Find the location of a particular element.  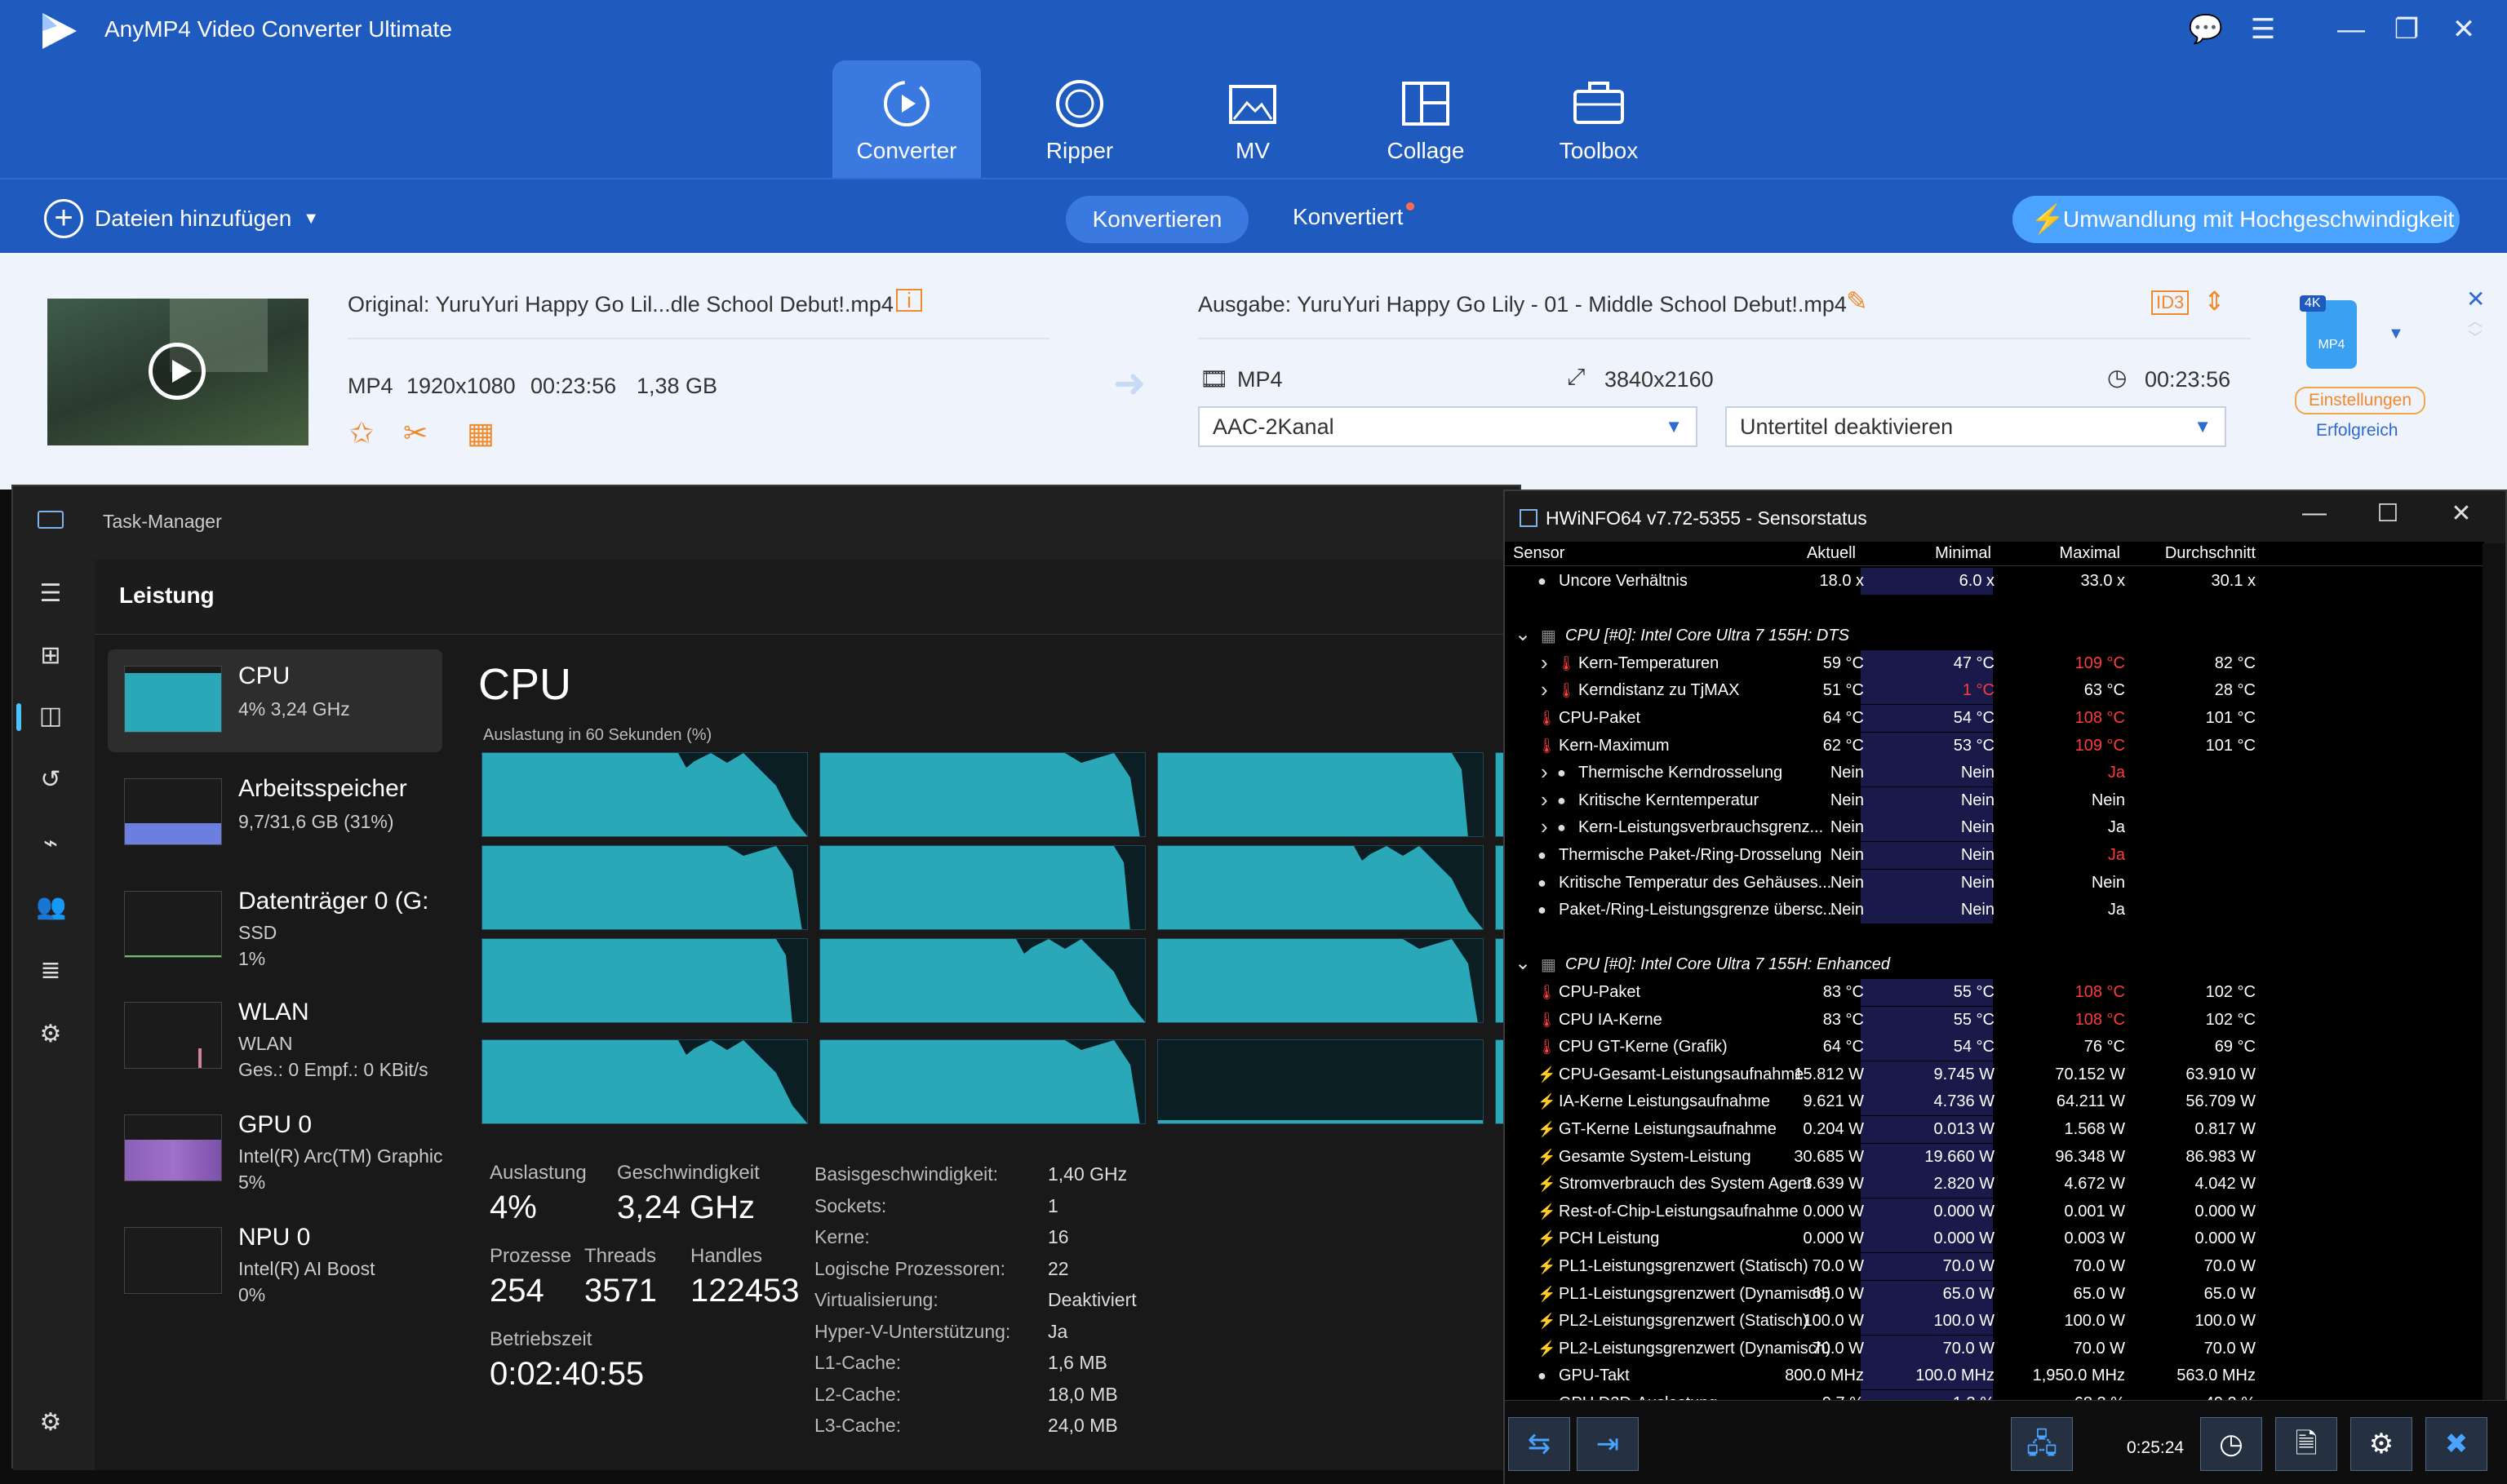

perf-card-npu: NPU 0 Intel(R) AI Boost 0% is located at coordinates (275, 1262).